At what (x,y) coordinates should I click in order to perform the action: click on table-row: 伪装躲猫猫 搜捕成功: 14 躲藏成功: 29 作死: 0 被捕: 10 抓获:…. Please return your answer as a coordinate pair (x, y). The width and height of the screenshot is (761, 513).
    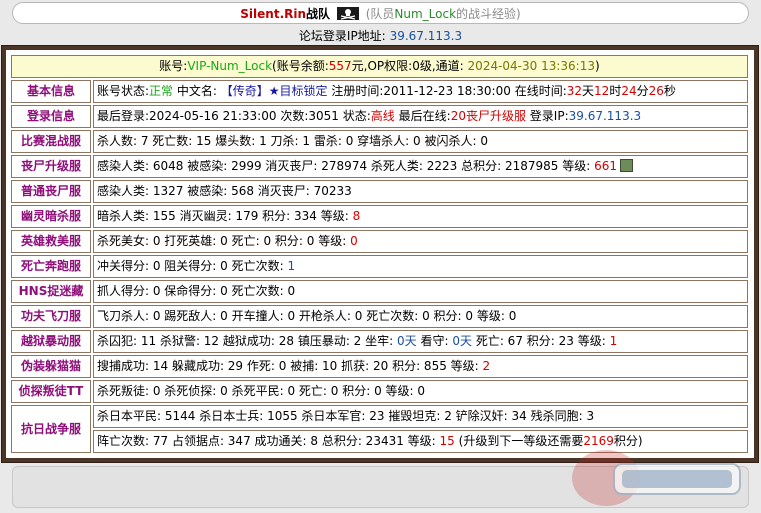
    Looking at the image, I should click on (379, 366).